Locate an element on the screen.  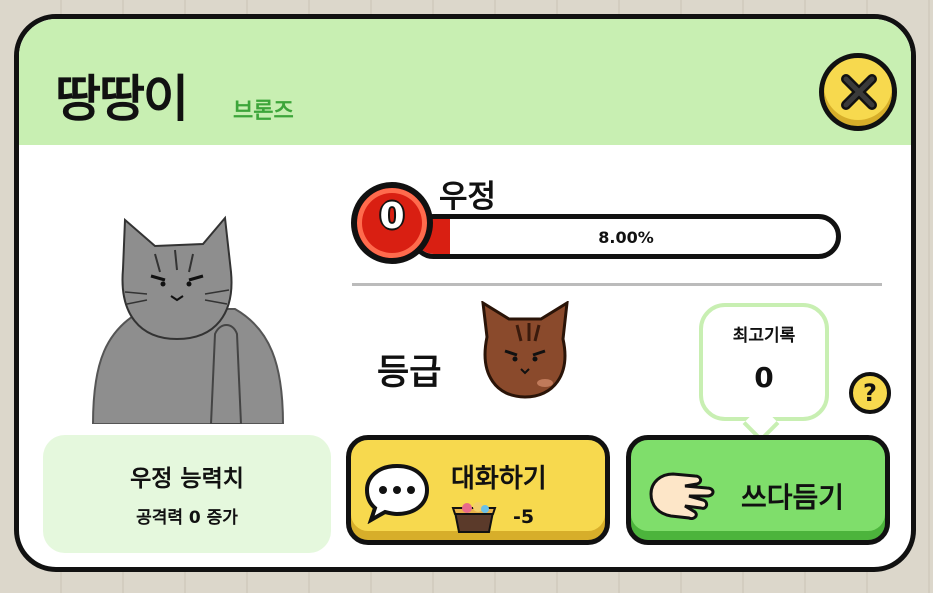
talk-button: 대화하기 -5 is located at coordinates (478, 490).